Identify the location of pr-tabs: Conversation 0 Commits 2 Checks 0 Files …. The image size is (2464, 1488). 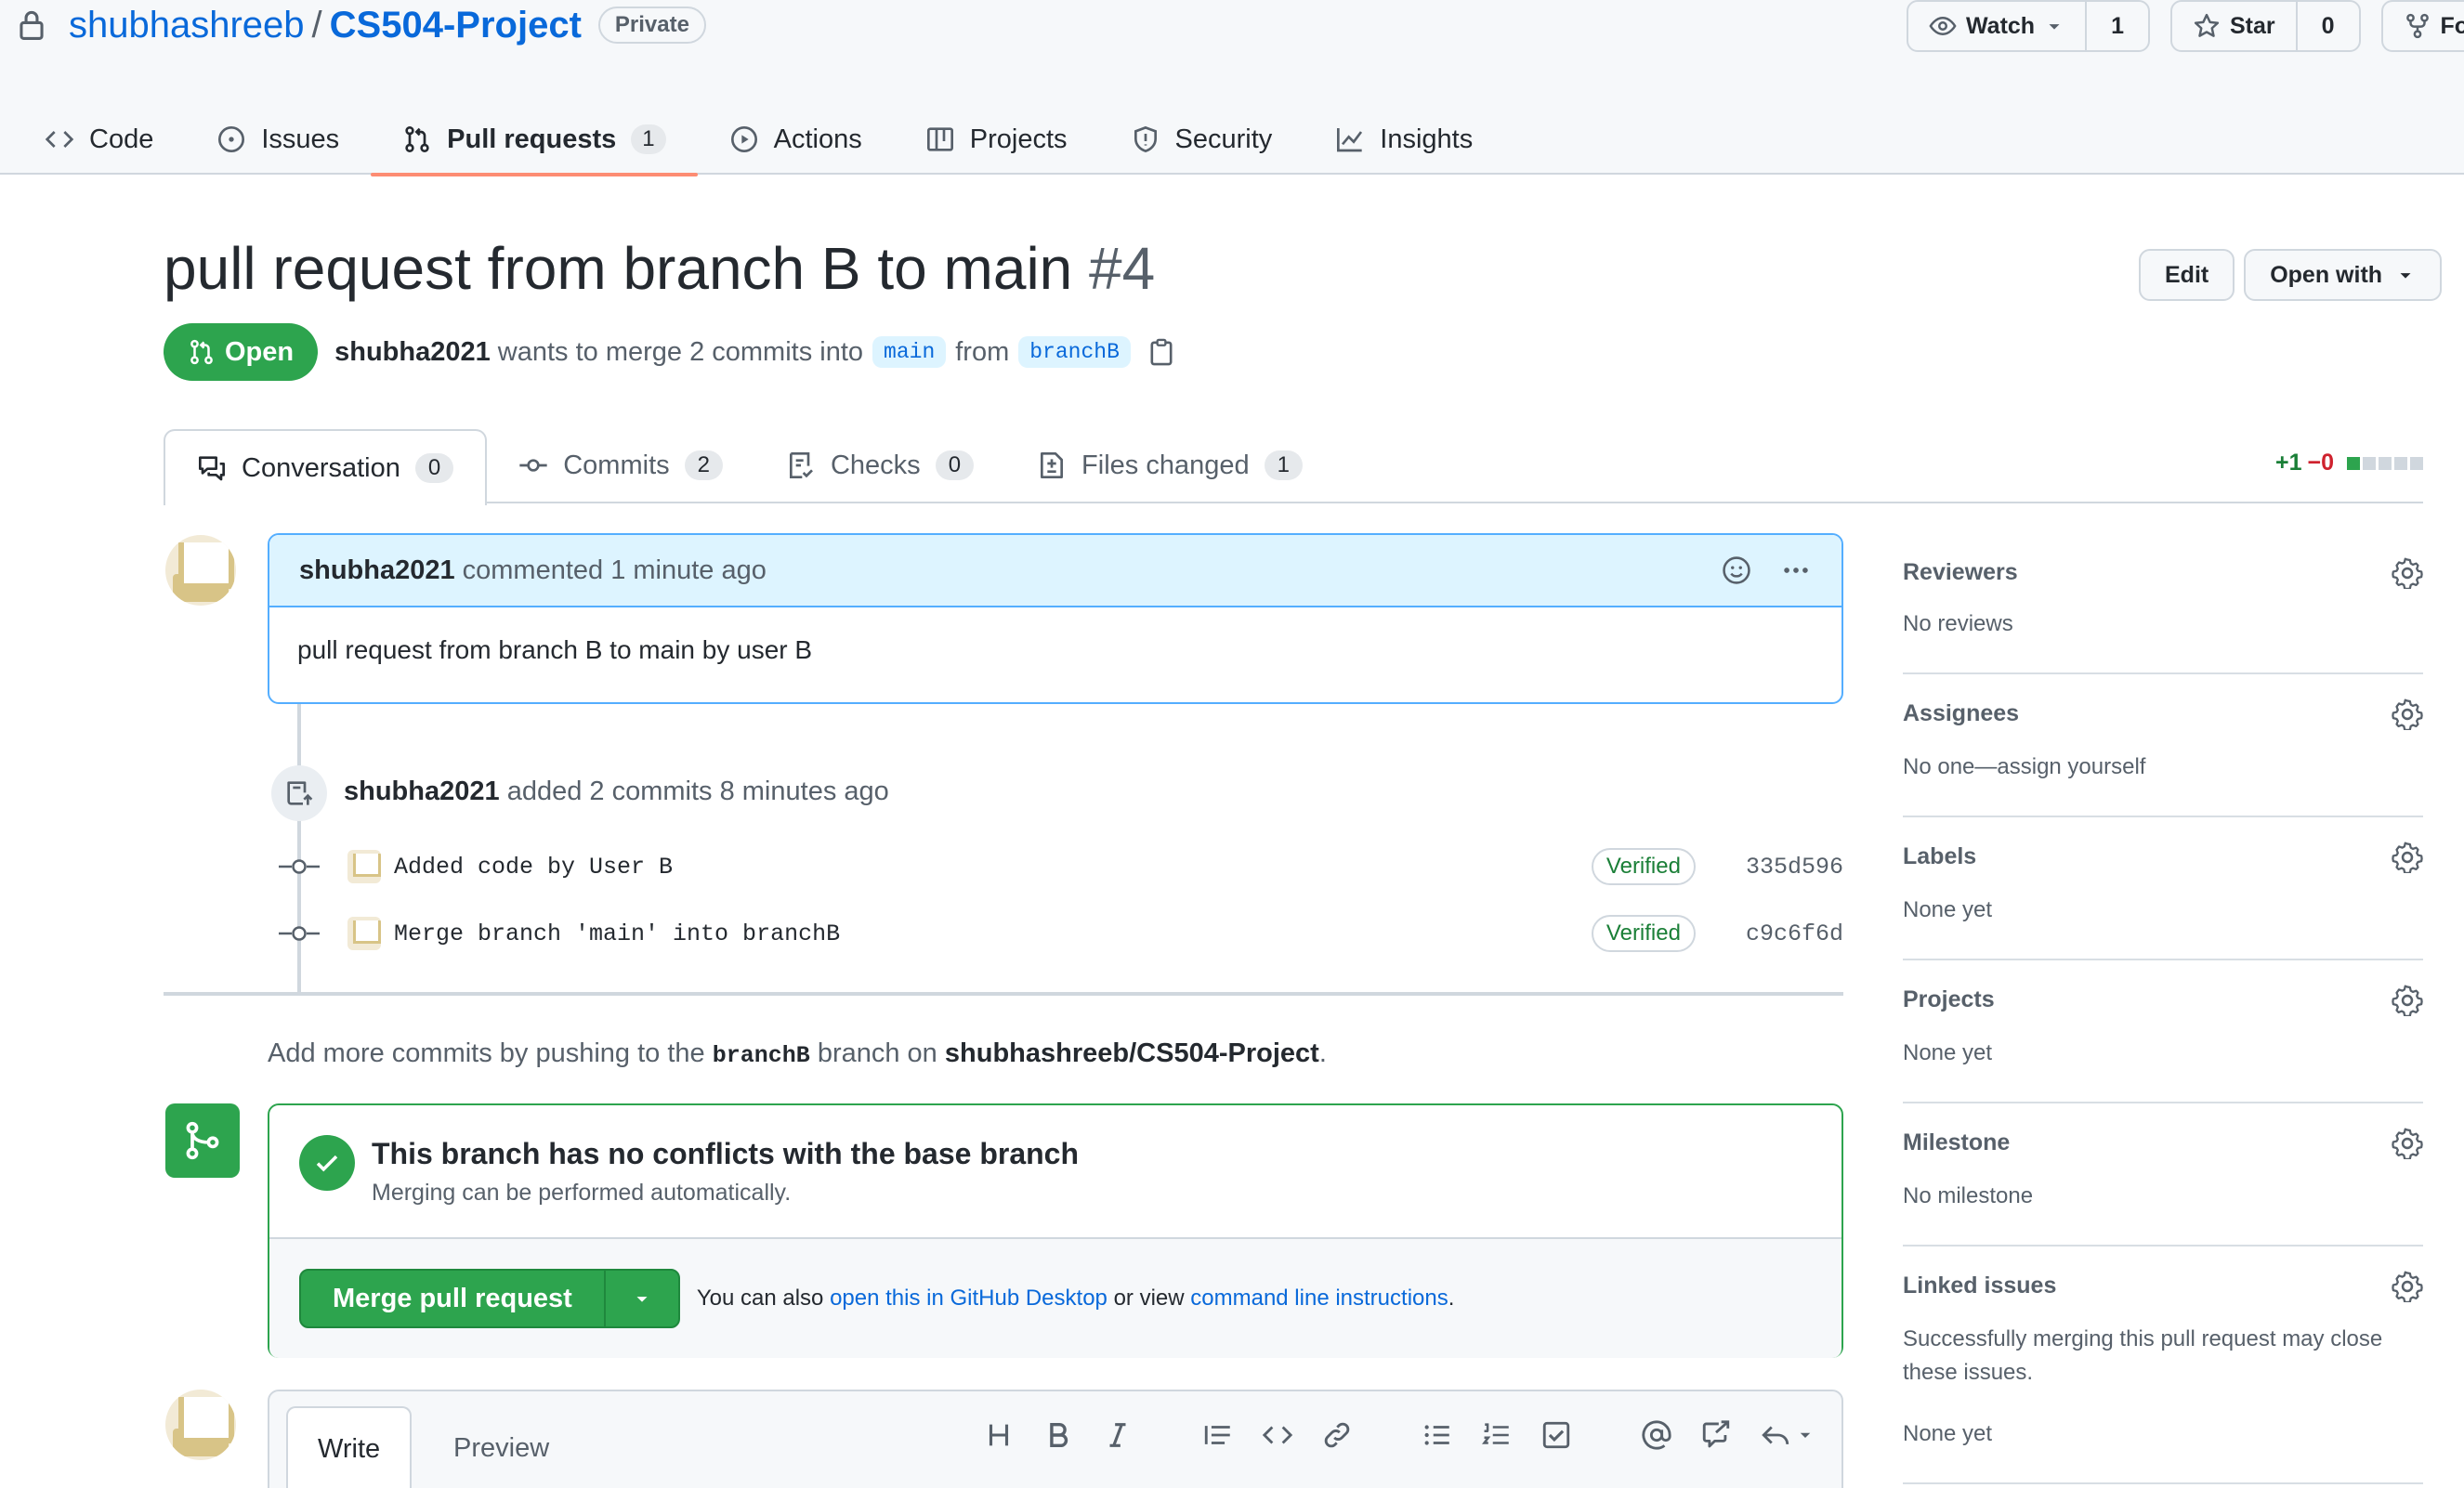
(1293, 467).